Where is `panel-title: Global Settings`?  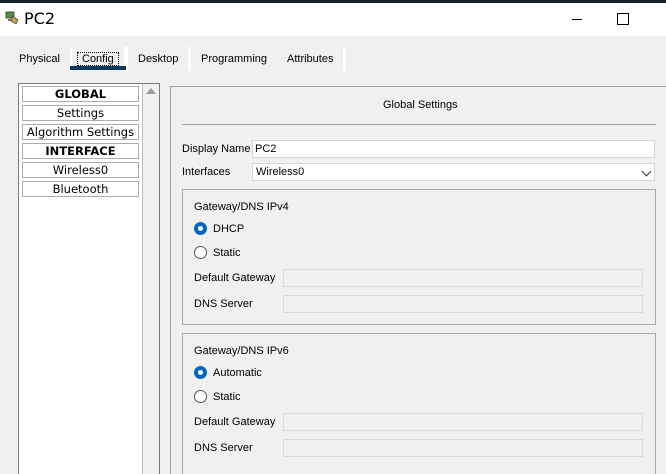 panel-title: Global Settings is located at coordinates (420, 105).